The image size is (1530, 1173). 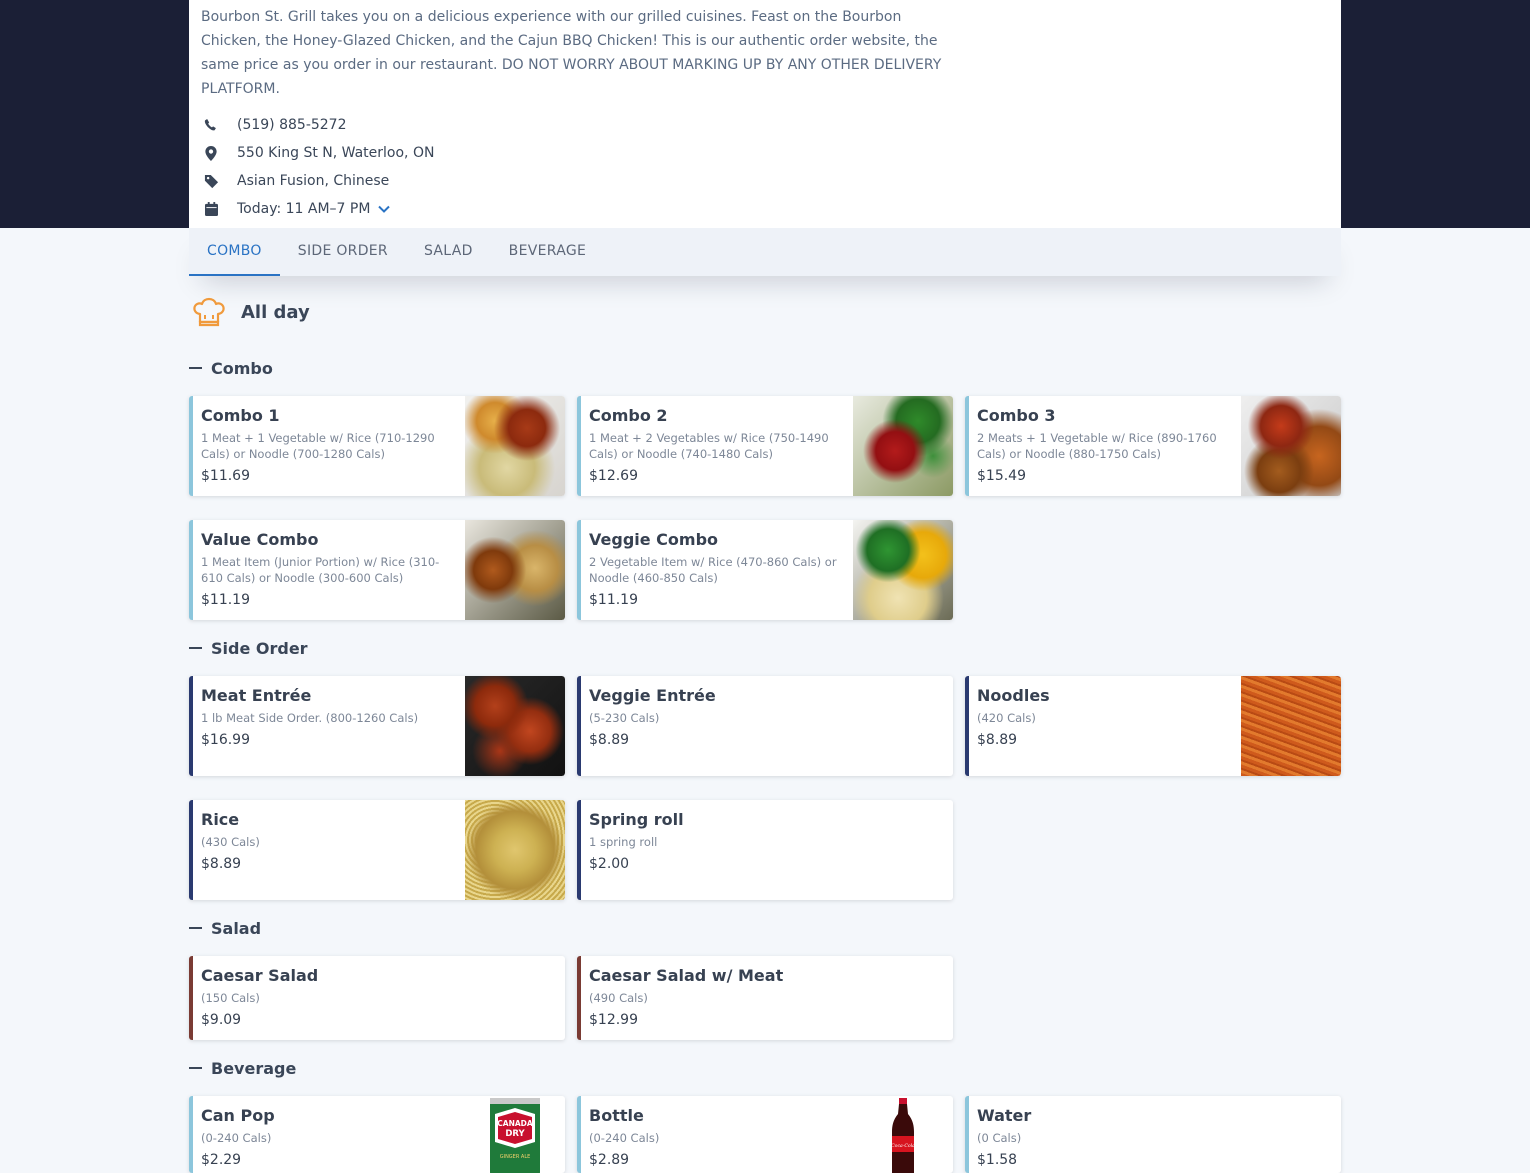 I want to click on address-text: 550 King St N, Waterloo, ON, so click(x=335, y=153).